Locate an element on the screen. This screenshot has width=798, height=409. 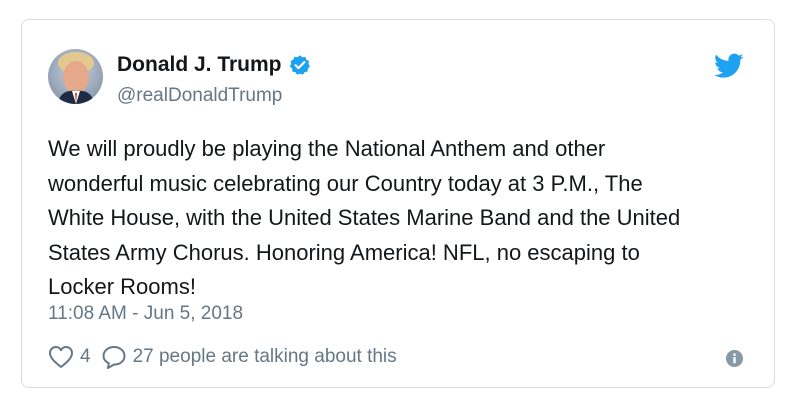
avatar is located at coordinates (75, 76).